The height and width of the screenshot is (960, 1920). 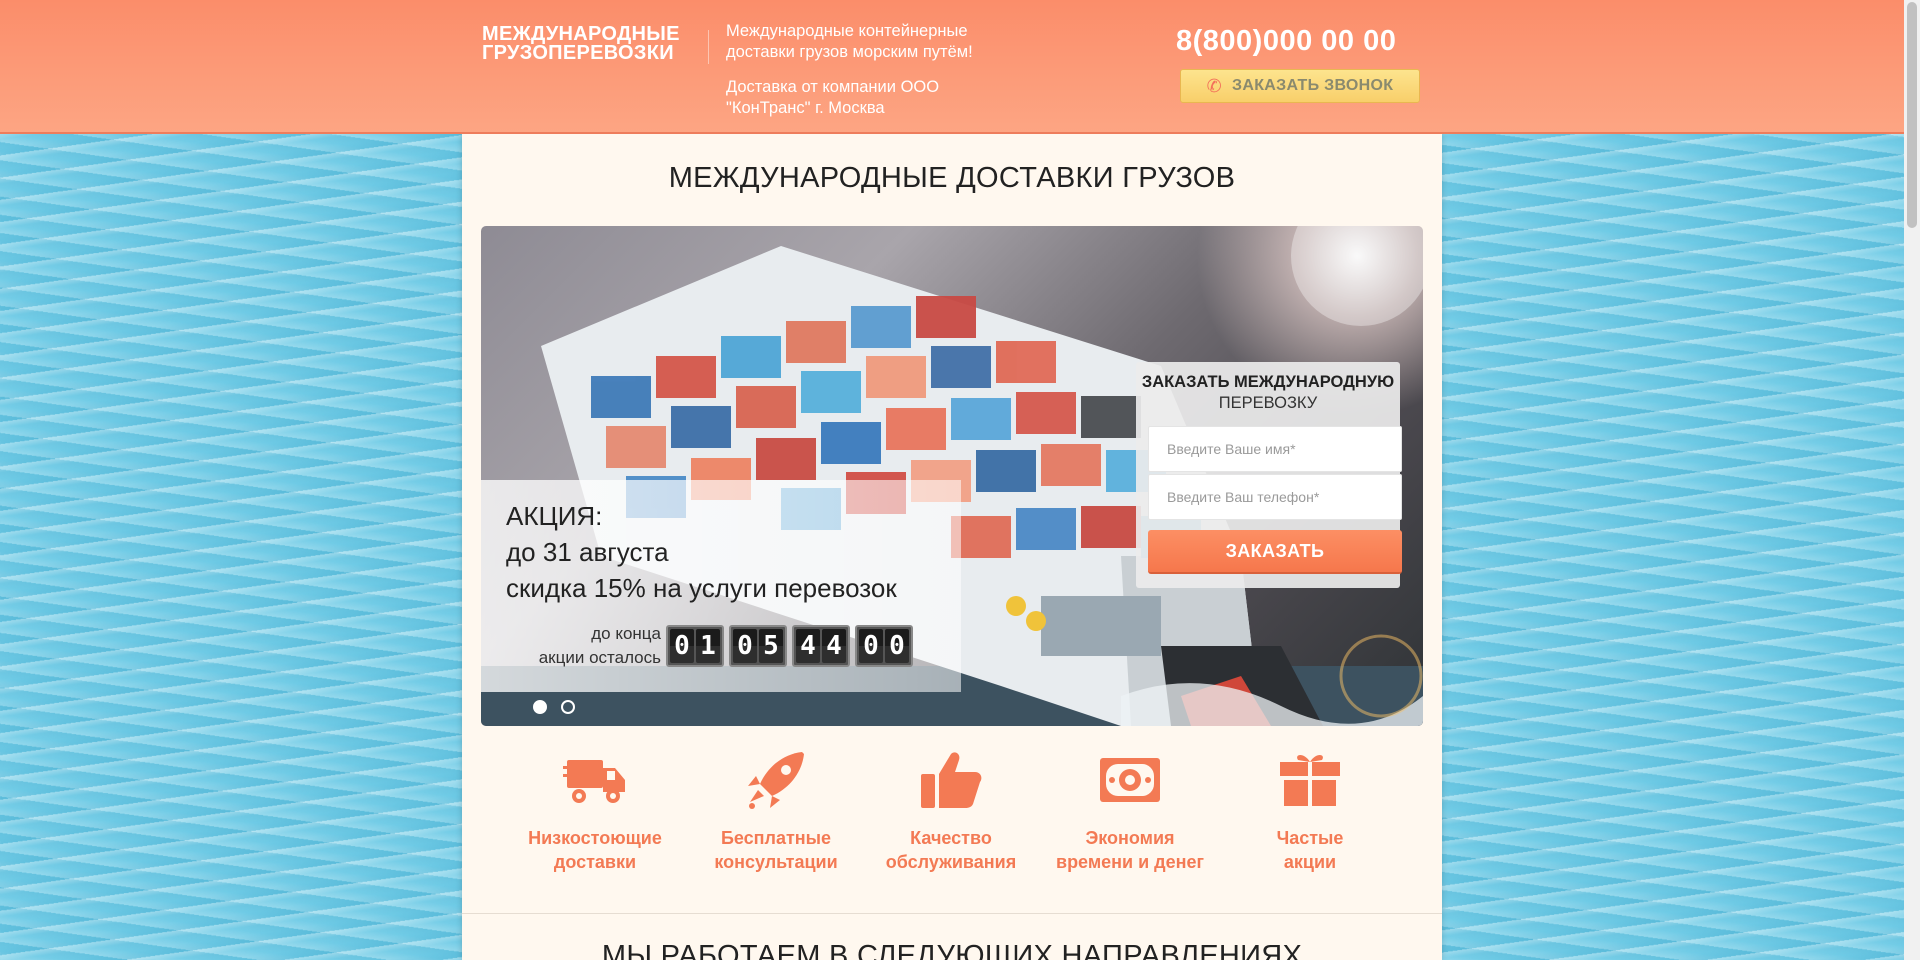 I want to click on money-icon, so click(x=1130, y=780).